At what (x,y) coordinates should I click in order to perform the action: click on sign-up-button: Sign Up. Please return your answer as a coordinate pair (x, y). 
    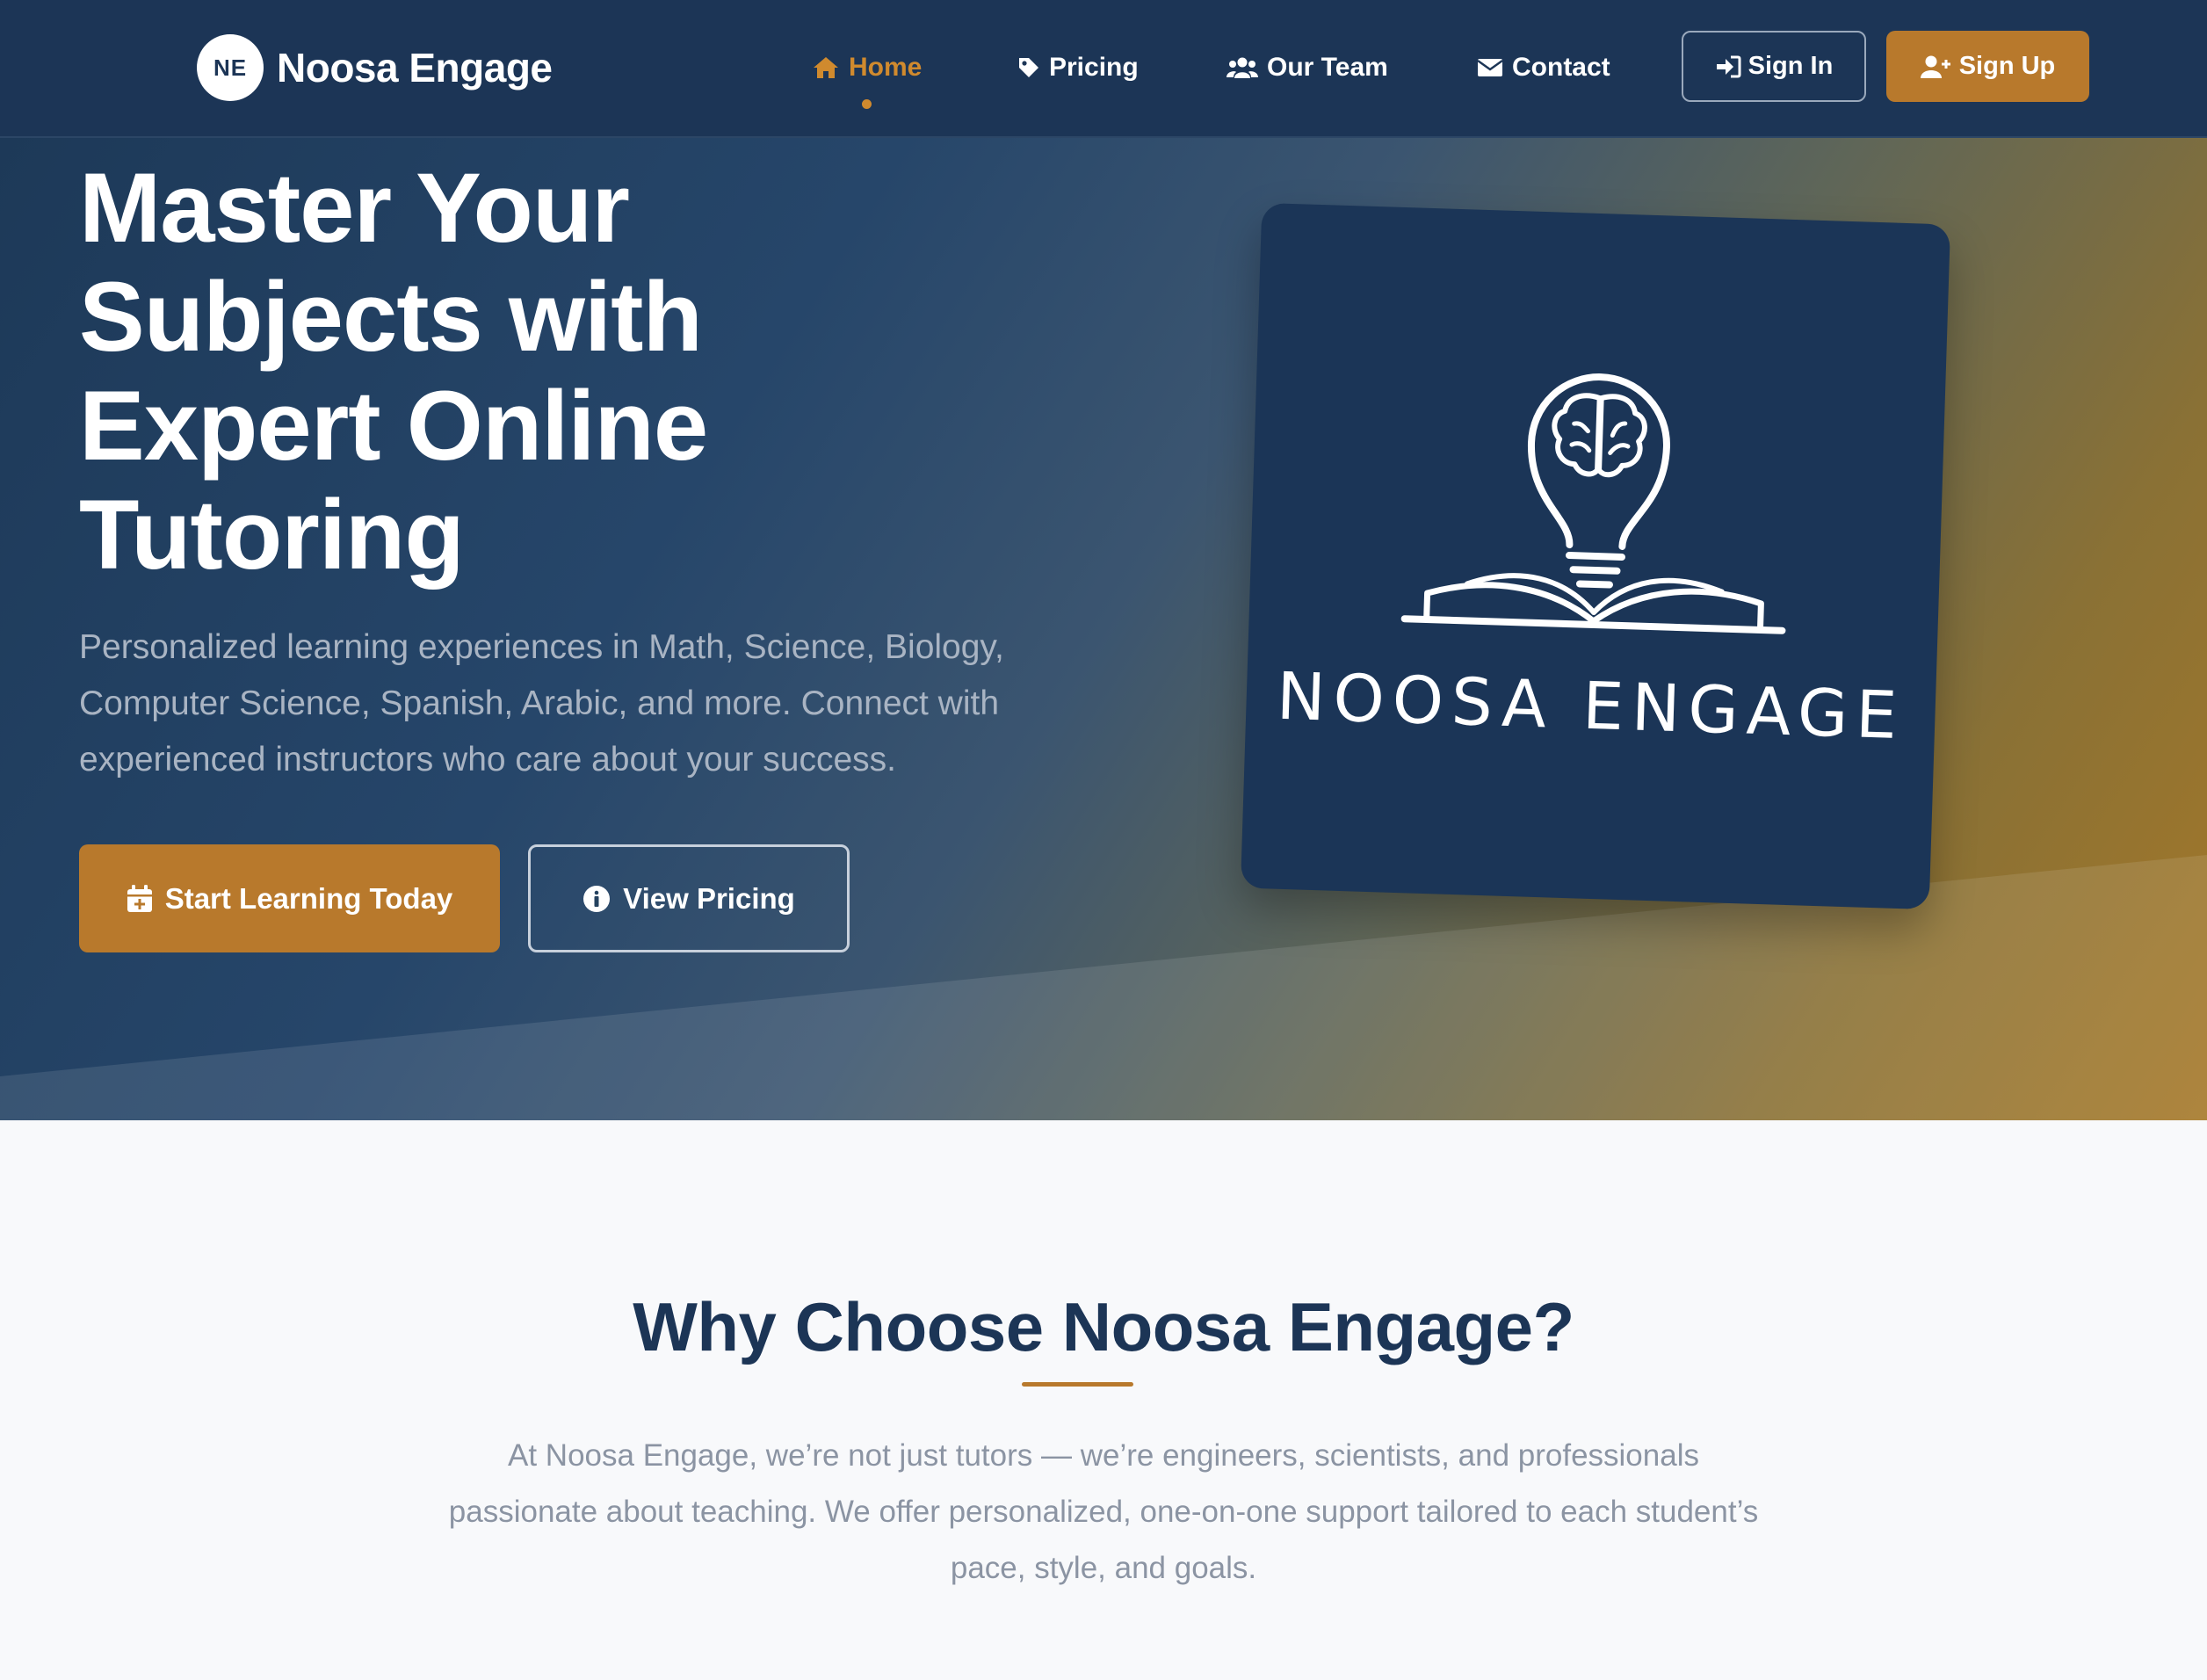
    Looking at the image, I should click on (1987, 66).